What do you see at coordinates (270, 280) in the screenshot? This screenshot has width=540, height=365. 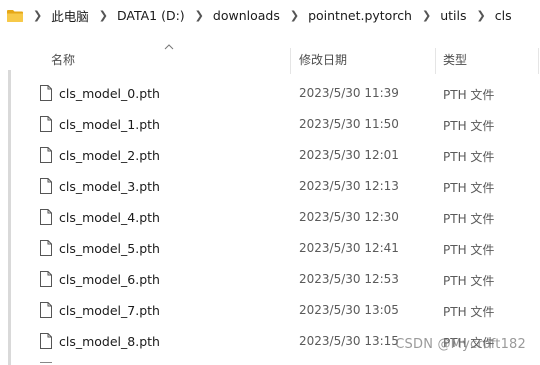 I see `file-row: cls_model_6.pth 2023/5/30 12:53 PTH 文件` at bounding box center [270, 280].